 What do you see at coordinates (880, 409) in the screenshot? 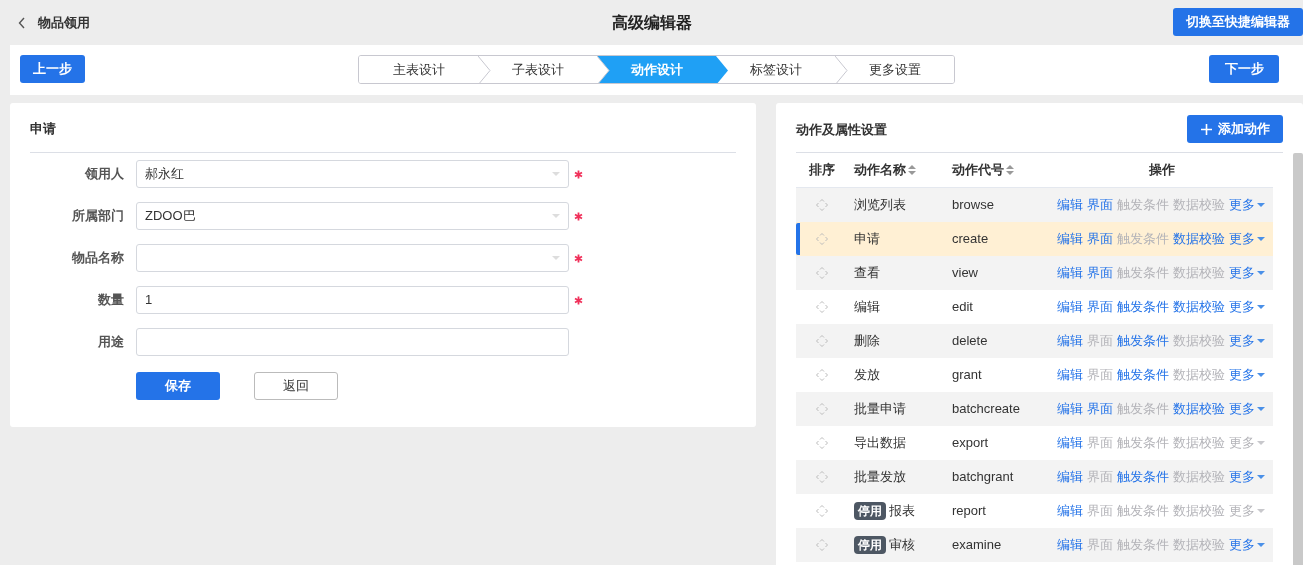
I see `table-cell-text: 批量申请` at bounding box center [880, 409].